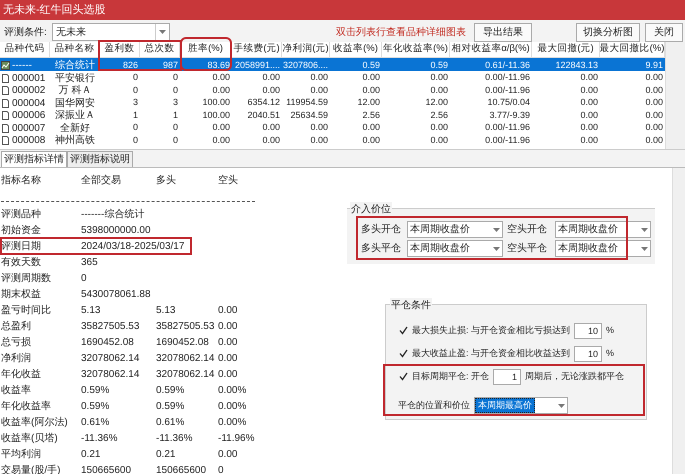  I want to click on metric-value: 0.61%, so click(95, 423).